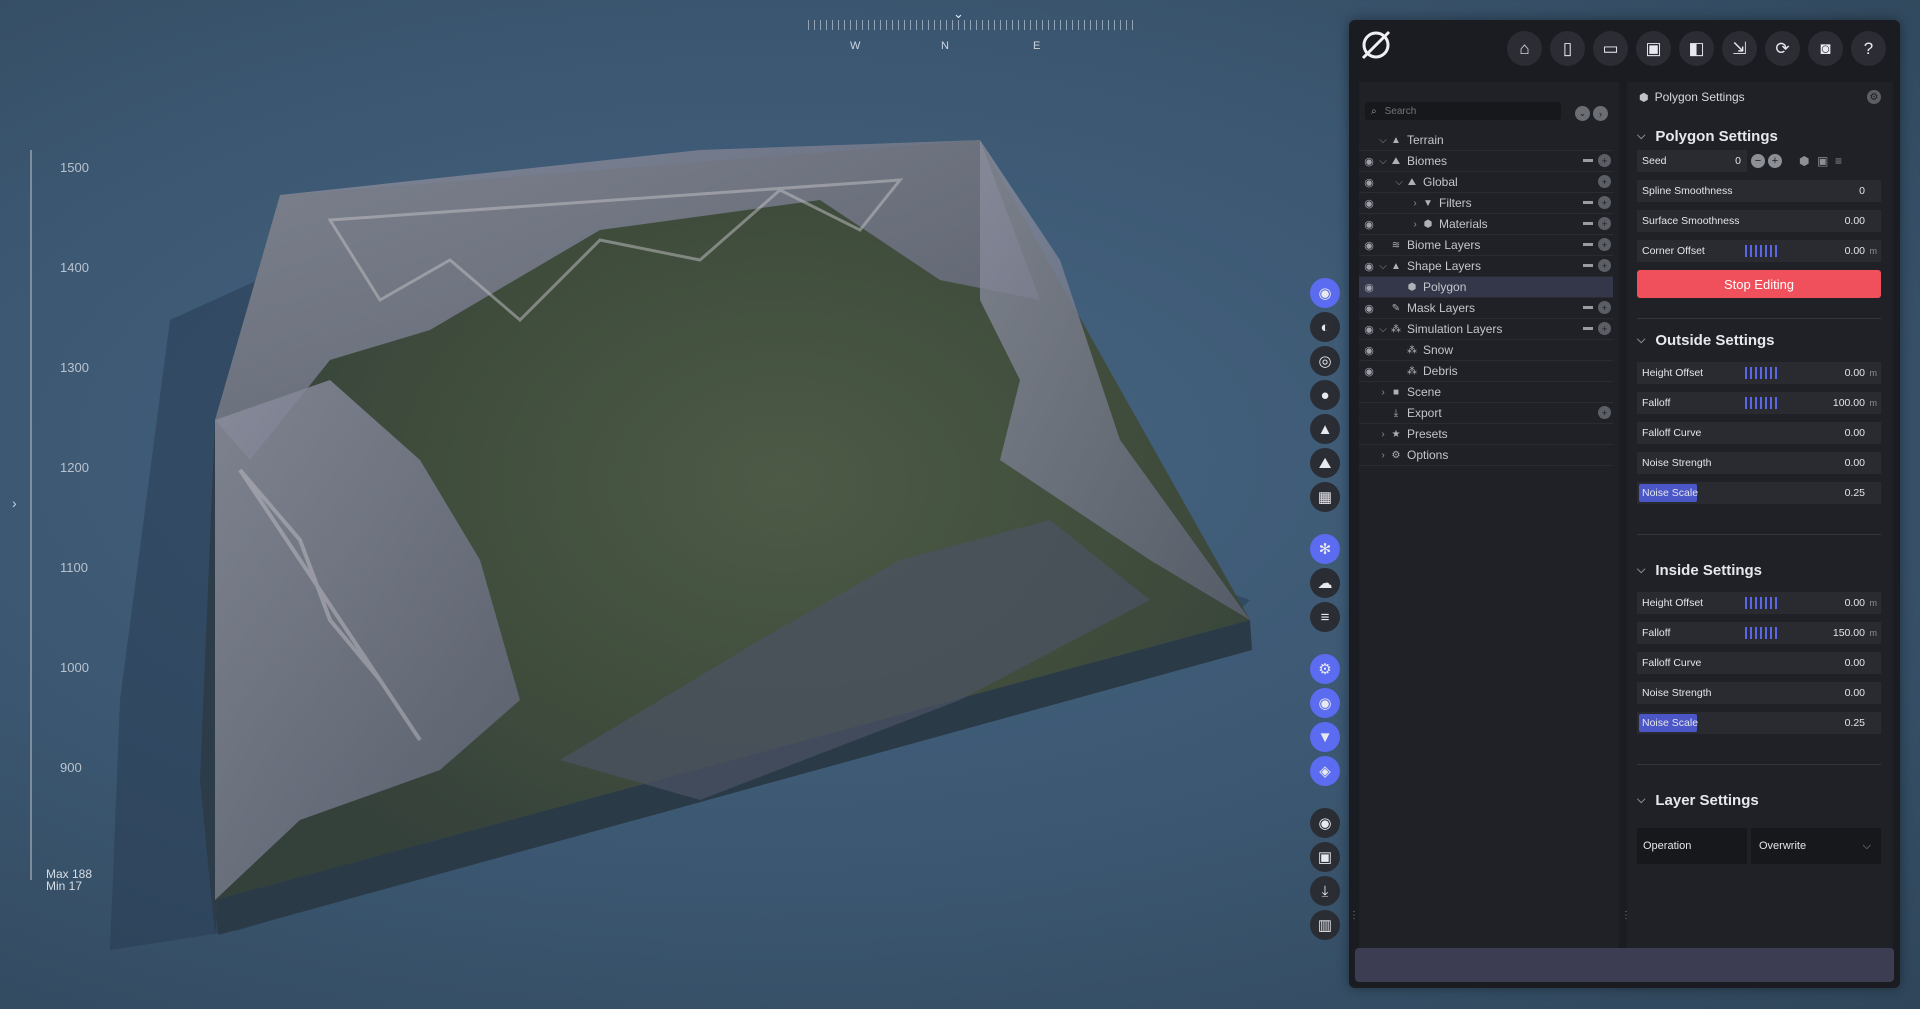 The height and width of the screenshot is (1009, 1920). I want to click on help-icon: ?, so click(1868, 48).